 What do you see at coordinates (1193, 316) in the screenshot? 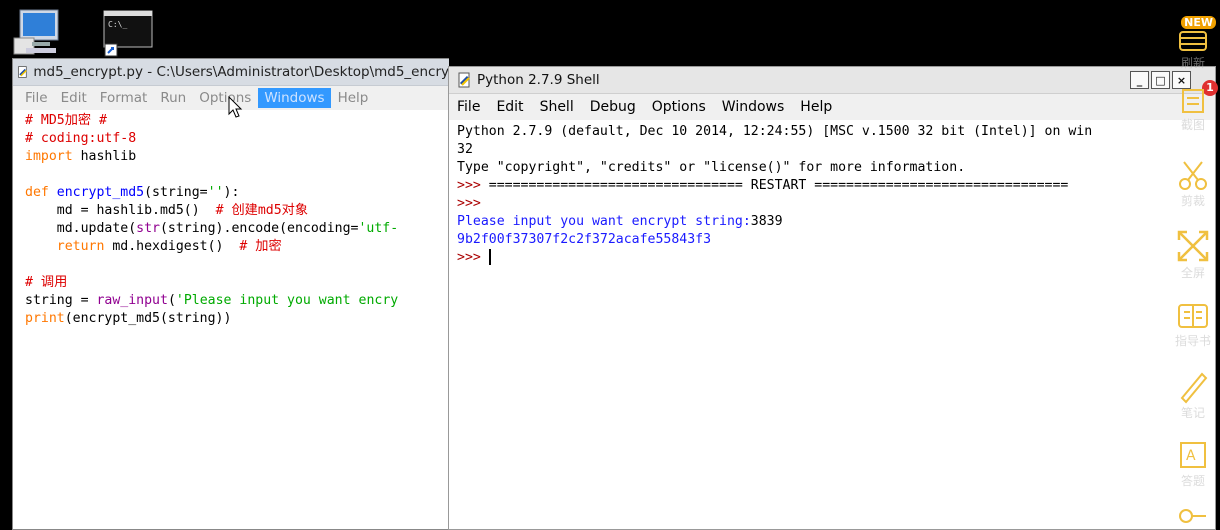
I see `book-icon` at bounding box center [1193, 316].